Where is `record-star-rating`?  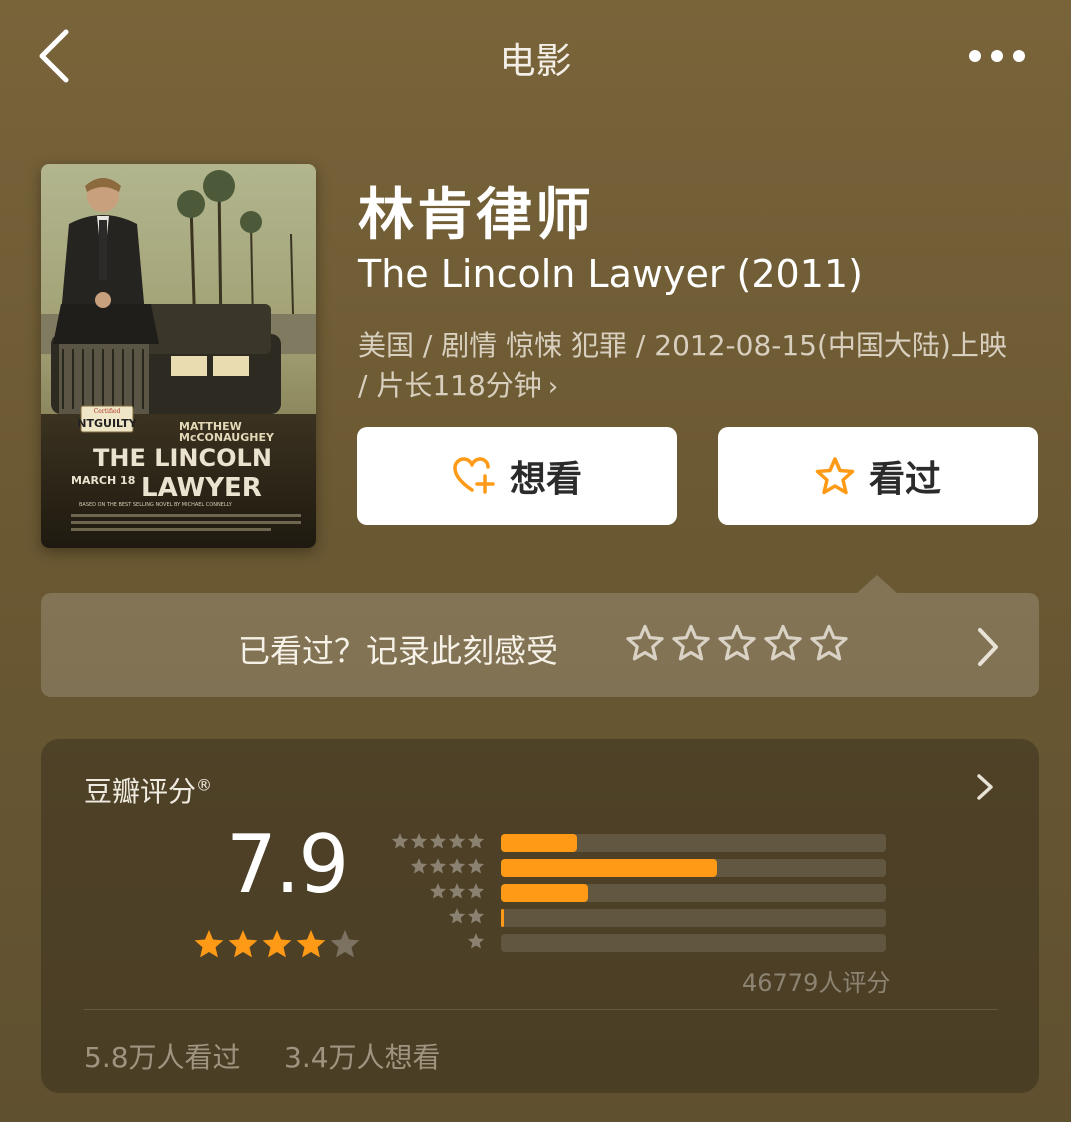
record-star-rating is located at coordinates (737, 643).